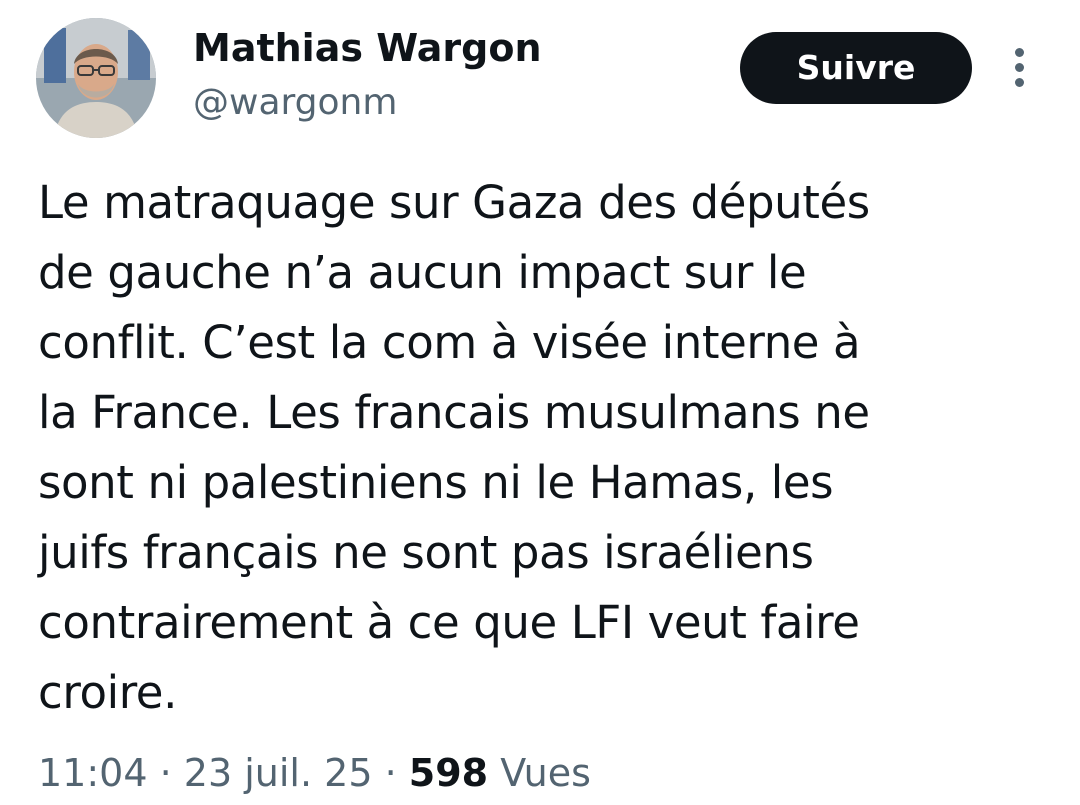 This screenshot has height=805, width=1080. Describe the element at coordinates (454, 202) in the screenshot. I see `tweet-text-line: Le matraquage sur Gaza des députés` at that location.